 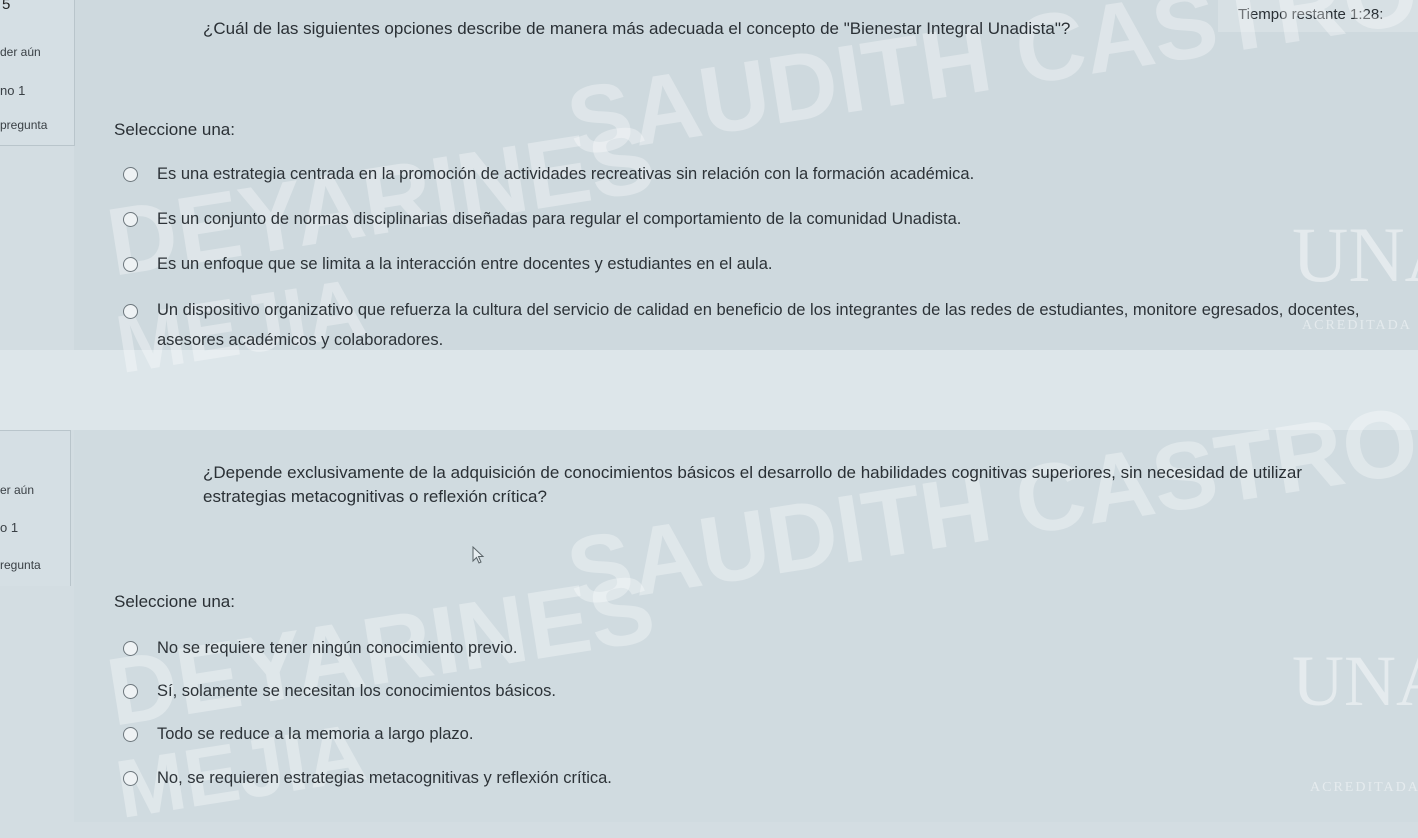 What do you see at coordinates (23, 125) in the screenshot?
I see `question-1-flag-link: pregunta` at bounding box center [23, 125].